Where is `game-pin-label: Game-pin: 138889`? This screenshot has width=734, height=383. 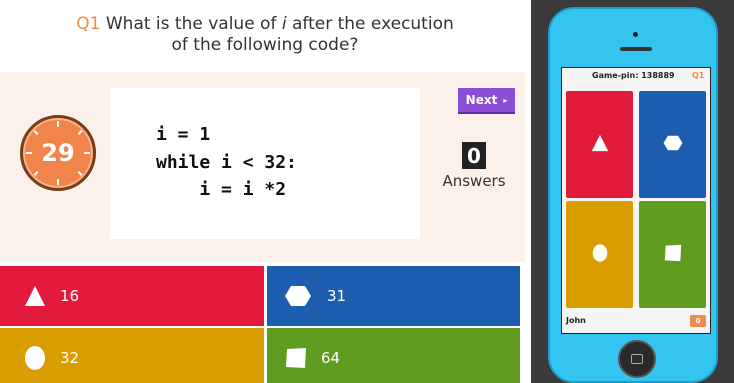
game-pin-label: Game-pin: 138889 is located at coordinates (633, 75).